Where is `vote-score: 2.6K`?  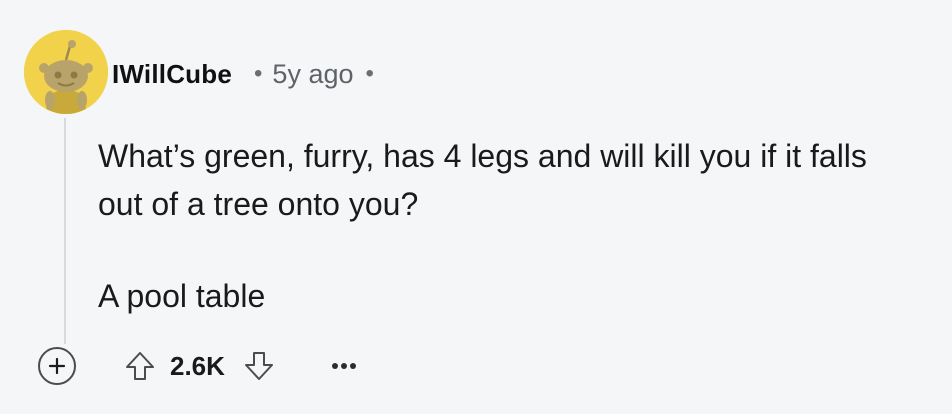
vote-score: 2.6K is located at coordinates (197, 365).